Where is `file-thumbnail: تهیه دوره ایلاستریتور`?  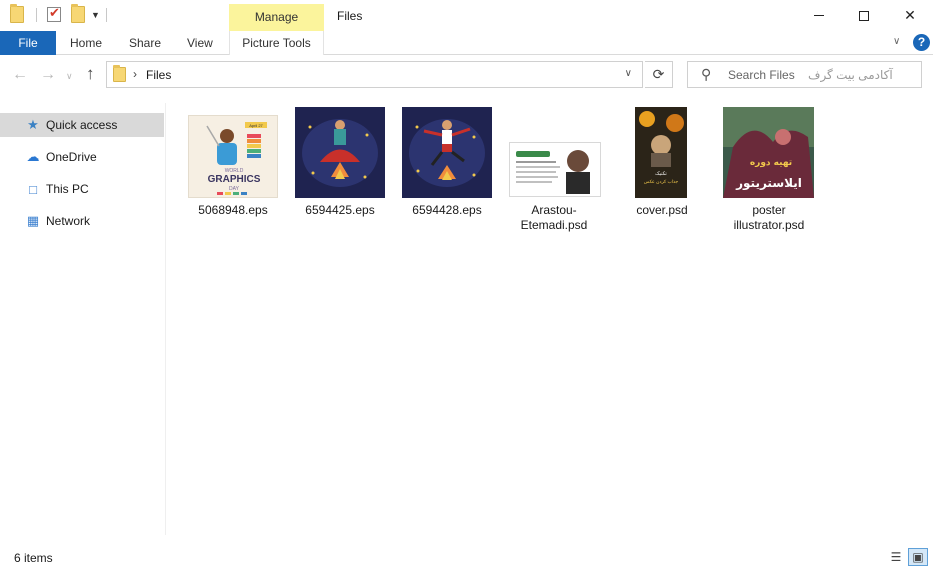 file-thumbnail: تهیه دوره ایلاستریتور is located at coordinates (768, 152).